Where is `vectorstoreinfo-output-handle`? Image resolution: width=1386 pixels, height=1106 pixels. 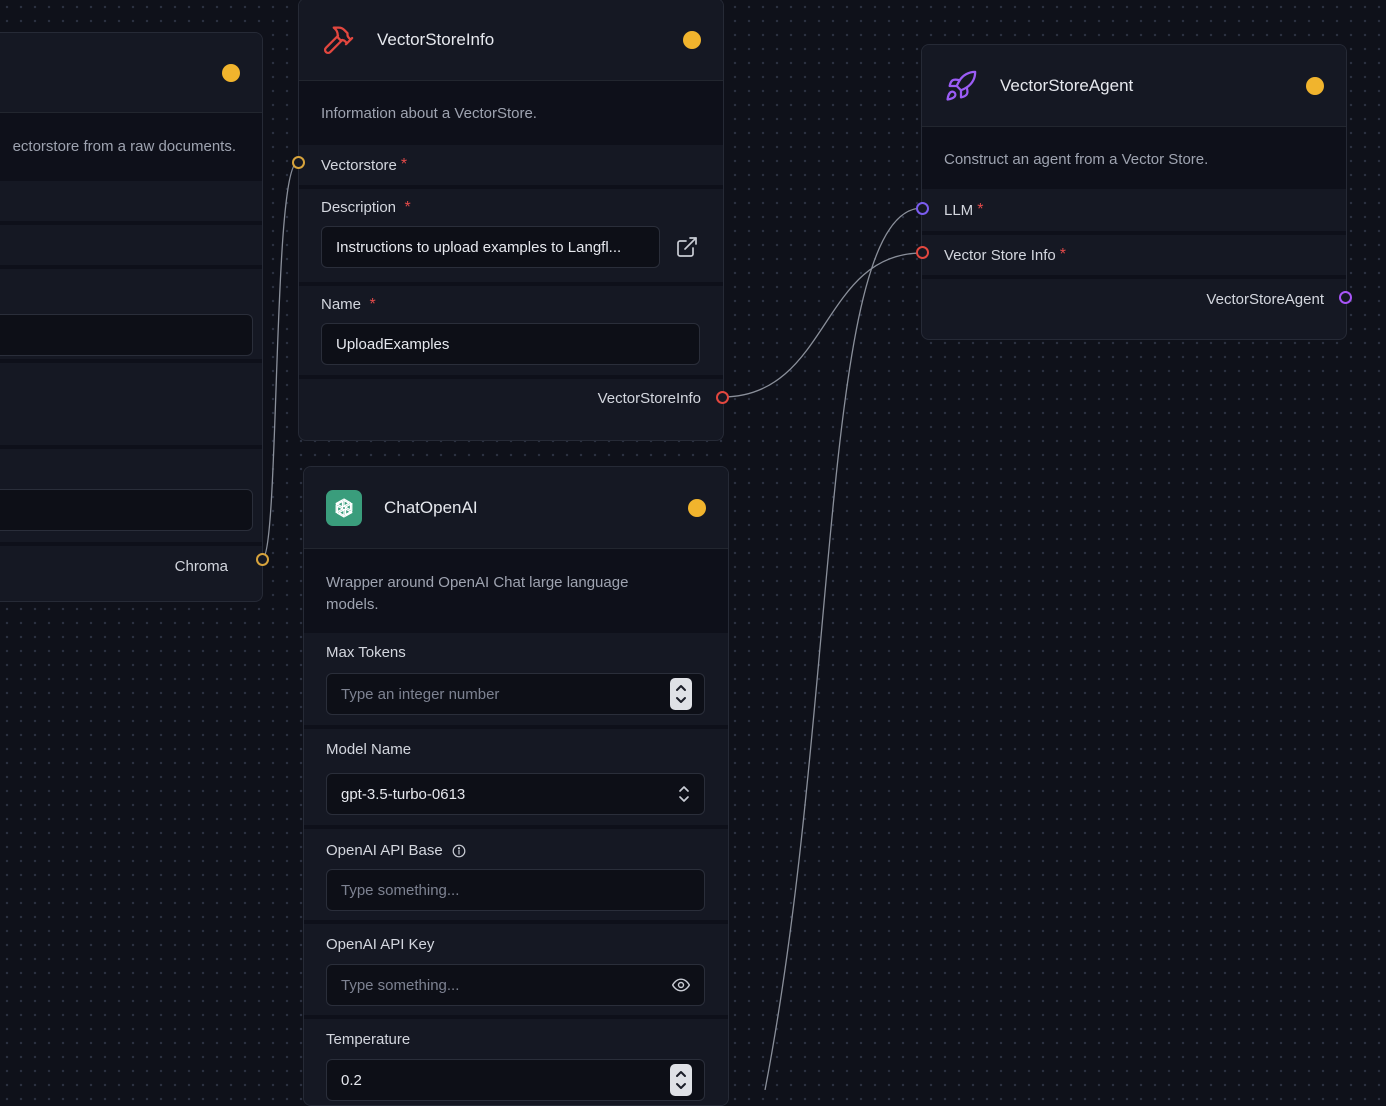 vectorstoreinfo-output-handle is located at coordinates (722, 397).